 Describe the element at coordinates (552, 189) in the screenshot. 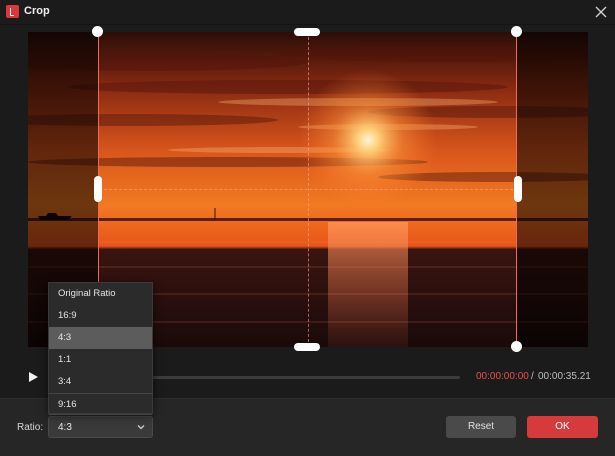

I see `crop-mask-right` at that location.